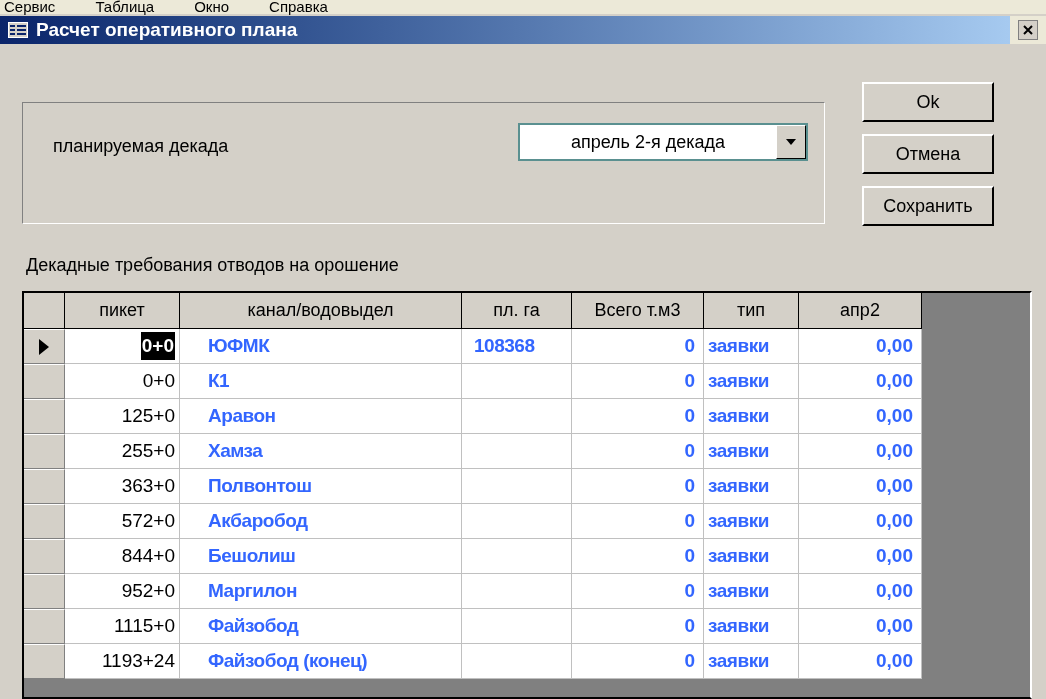 The image size is (1046, 699). What do you see at coordinates (751, 311) in the screenshot?
I see `column-header: тип` at bounding box center [751, 311].